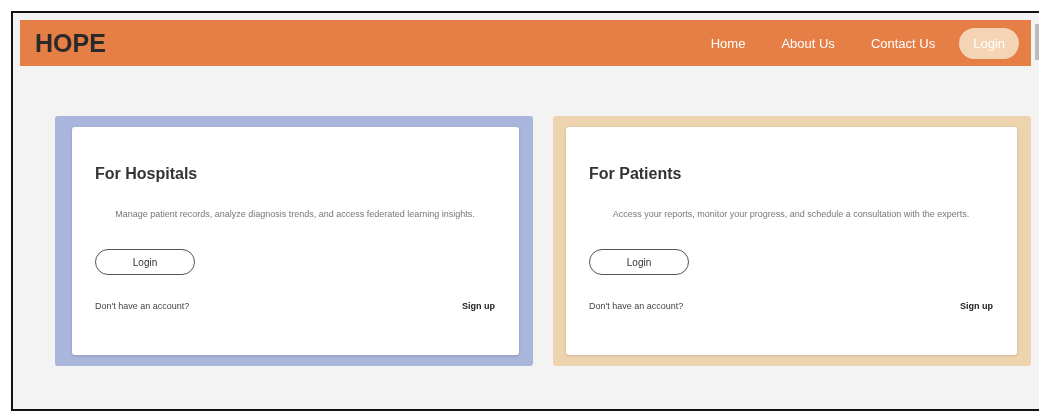 Image resolution: width=1039 pixels, height=414 pixels. I want to click on card-description: Manage patient records, analyze diagnosis trends, and access federated learning insights., so click(295, 214).